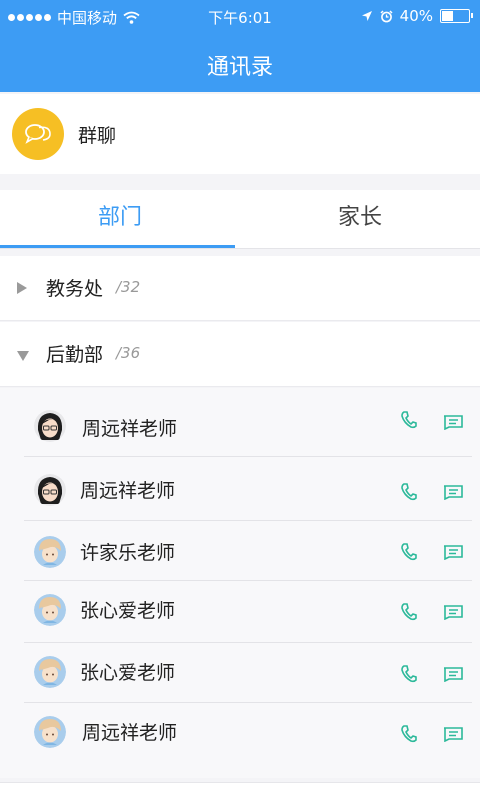 This screenshot has width=480, height=801. I want to click on department-name: 教务处, so click(75, 289).